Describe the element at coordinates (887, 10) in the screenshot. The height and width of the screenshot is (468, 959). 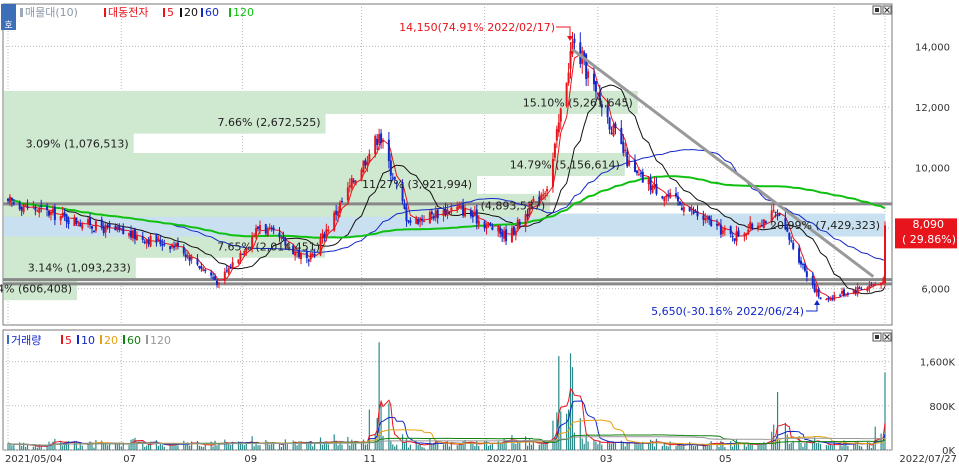
I see `price-pane-close-button` at that location.